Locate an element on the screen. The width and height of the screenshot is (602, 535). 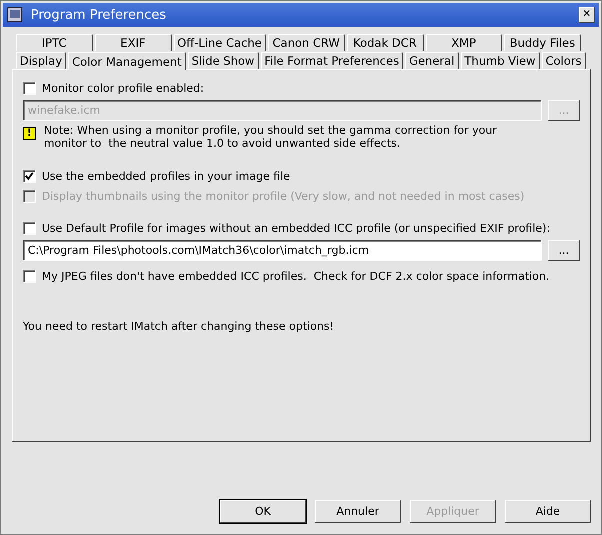
checkbox-label: Monitor color profile enabled: is located at coordinates (123, 88).